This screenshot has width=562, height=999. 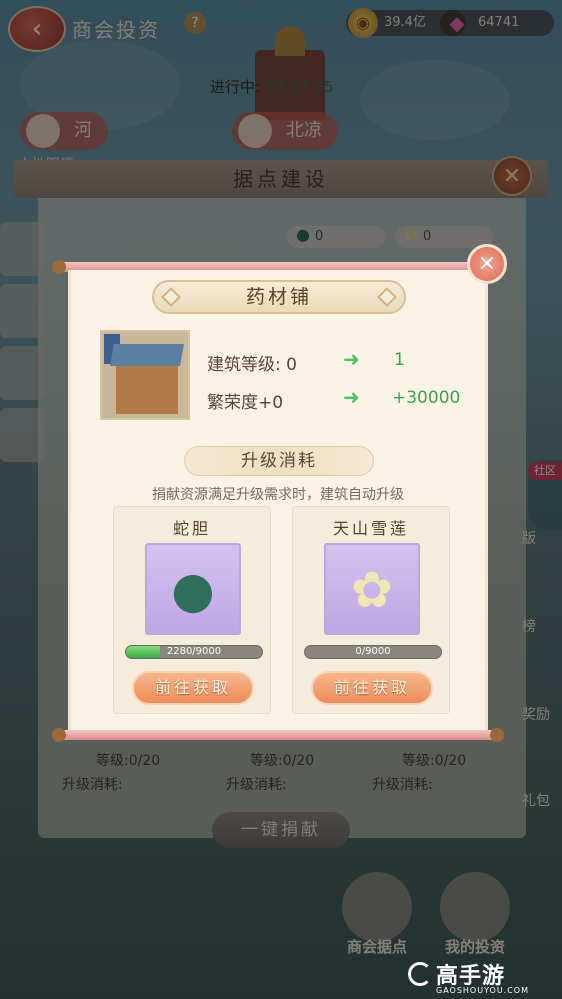 What do you see at coordinates (469, 976) in the screenshot?
I see `watermark: 高手游 GAOSHOUYOU.COM` at bounding box center [469, 976].